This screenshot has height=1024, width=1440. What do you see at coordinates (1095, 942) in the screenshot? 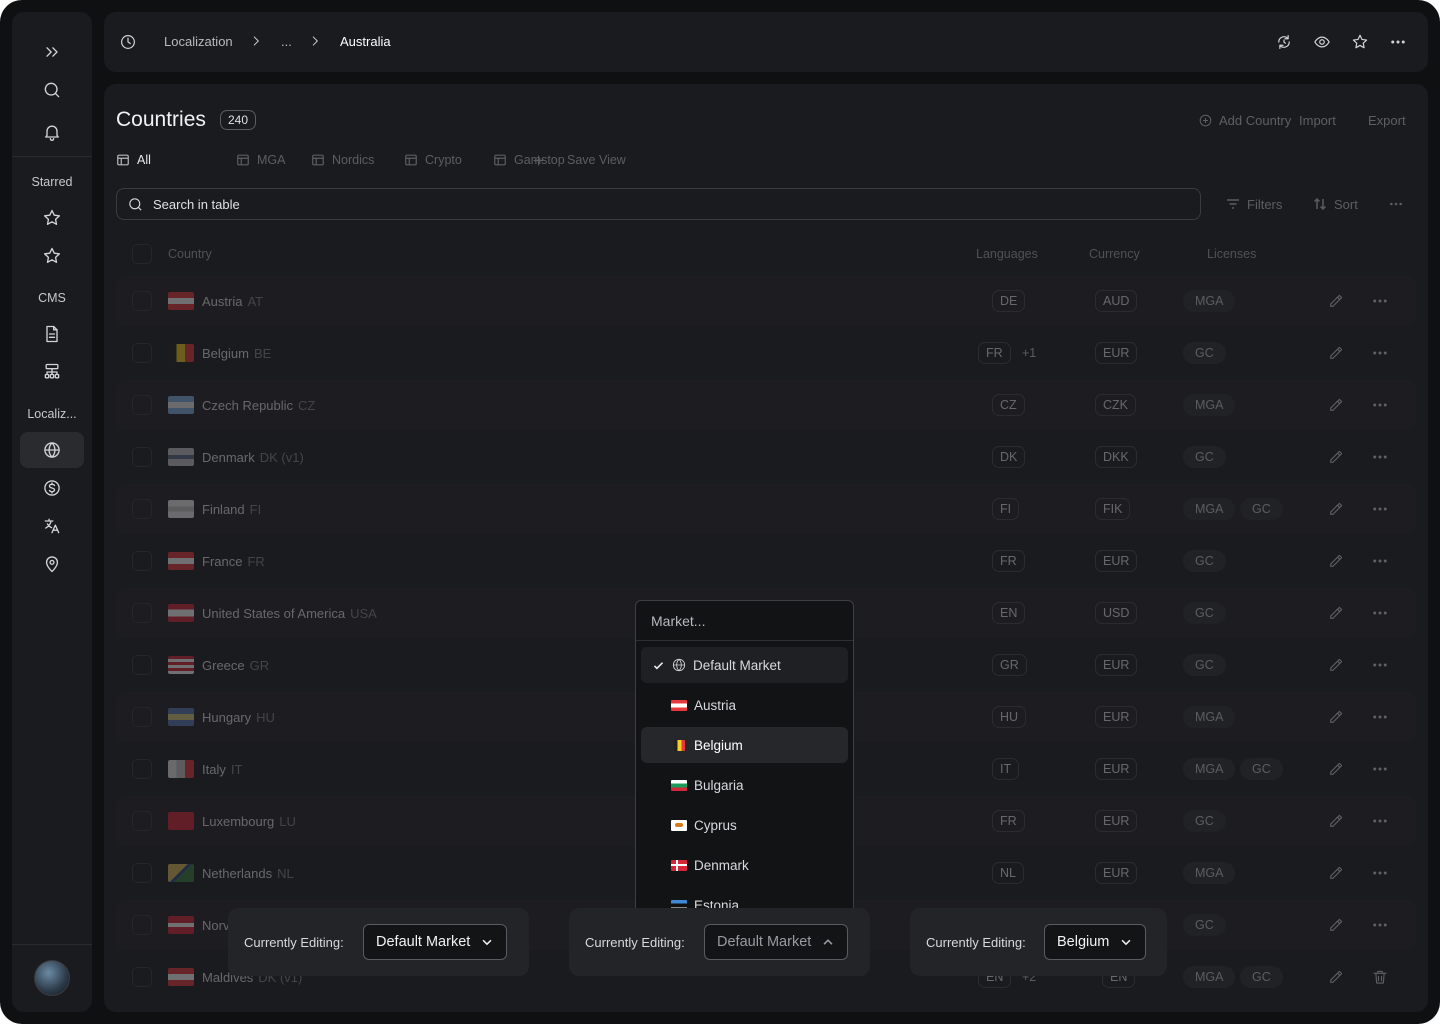
I see `market-select-belgium: Belgium` at bounding box center [1095, 942].